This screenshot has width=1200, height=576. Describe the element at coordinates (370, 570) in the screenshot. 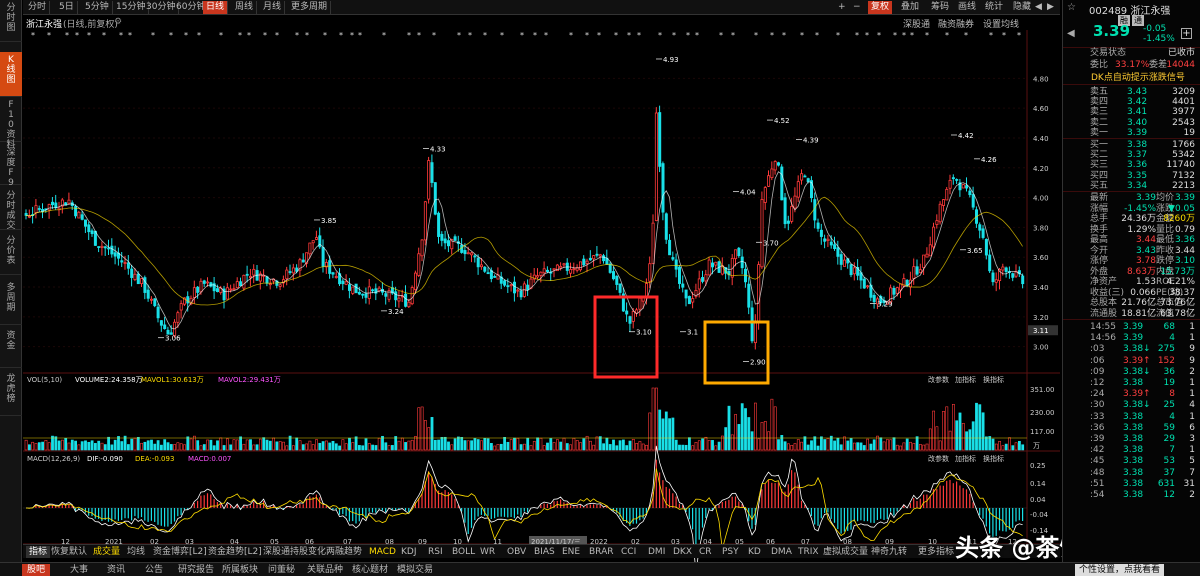

I see `status-bar-item: 核心题材` at that location.